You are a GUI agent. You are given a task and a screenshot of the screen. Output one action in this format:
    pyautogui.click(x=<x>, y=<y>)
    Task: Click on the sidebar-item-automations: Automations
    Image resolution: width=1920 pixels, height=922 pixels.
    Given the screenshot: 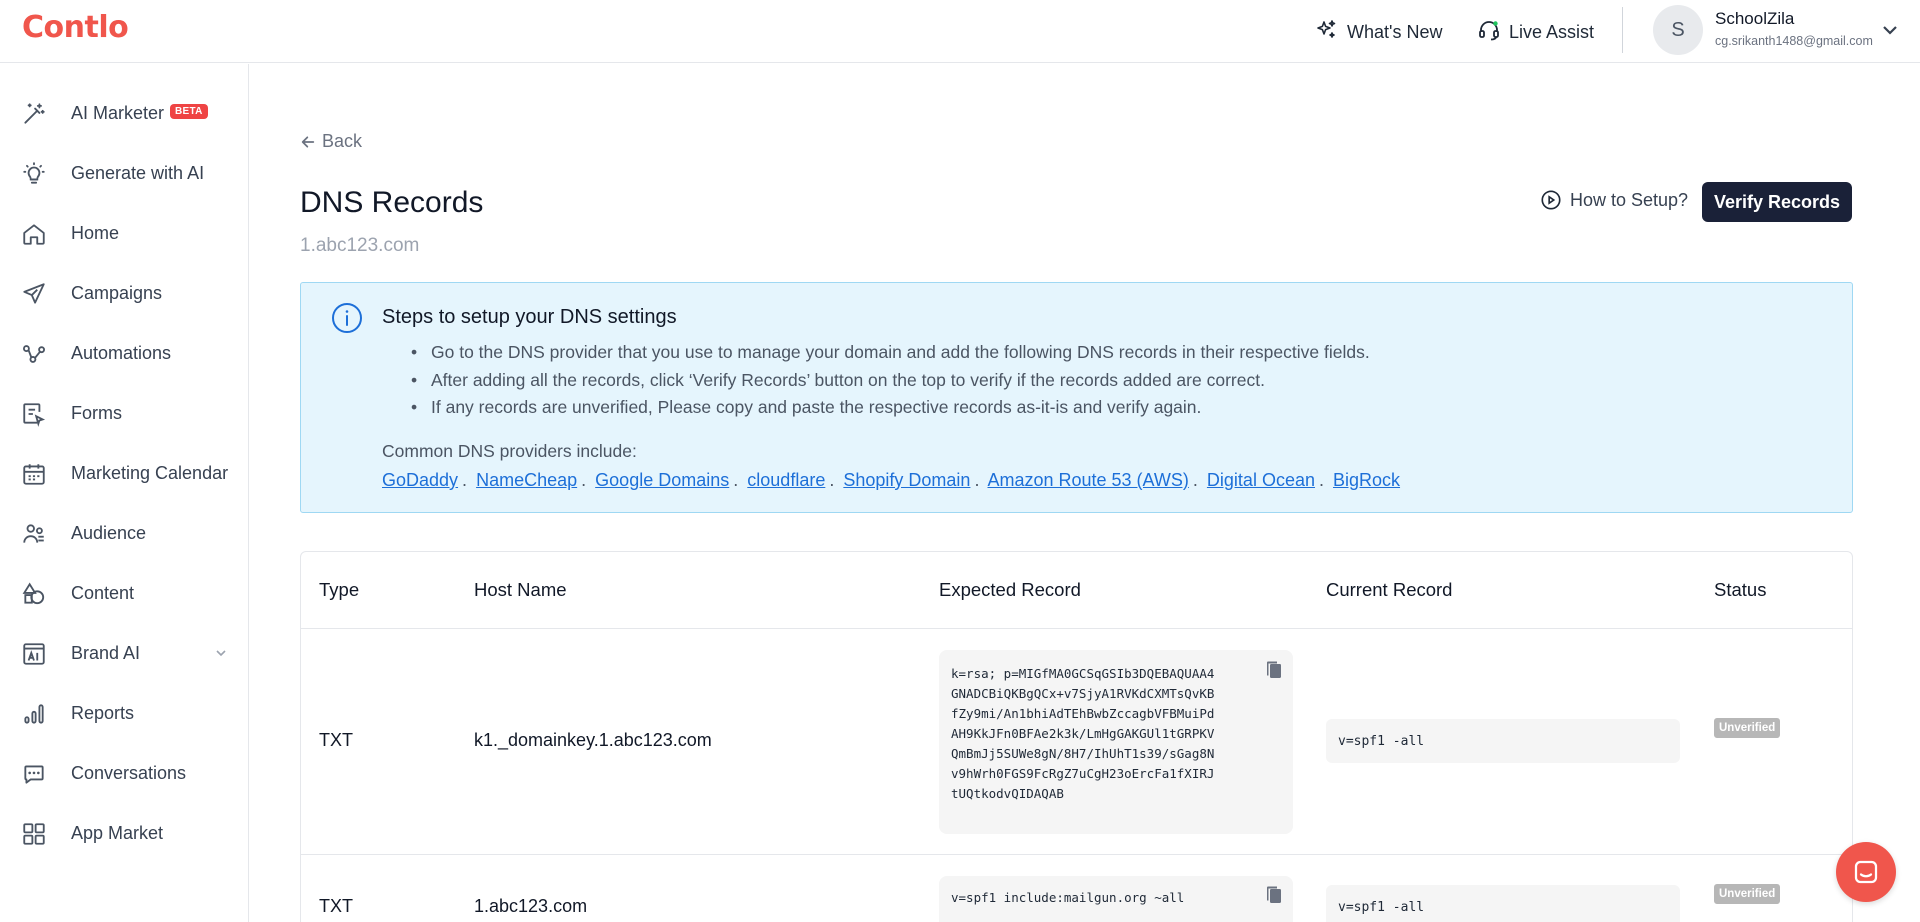 What is the action you would take?
    pyautogui.click(x=124, y=353)
    